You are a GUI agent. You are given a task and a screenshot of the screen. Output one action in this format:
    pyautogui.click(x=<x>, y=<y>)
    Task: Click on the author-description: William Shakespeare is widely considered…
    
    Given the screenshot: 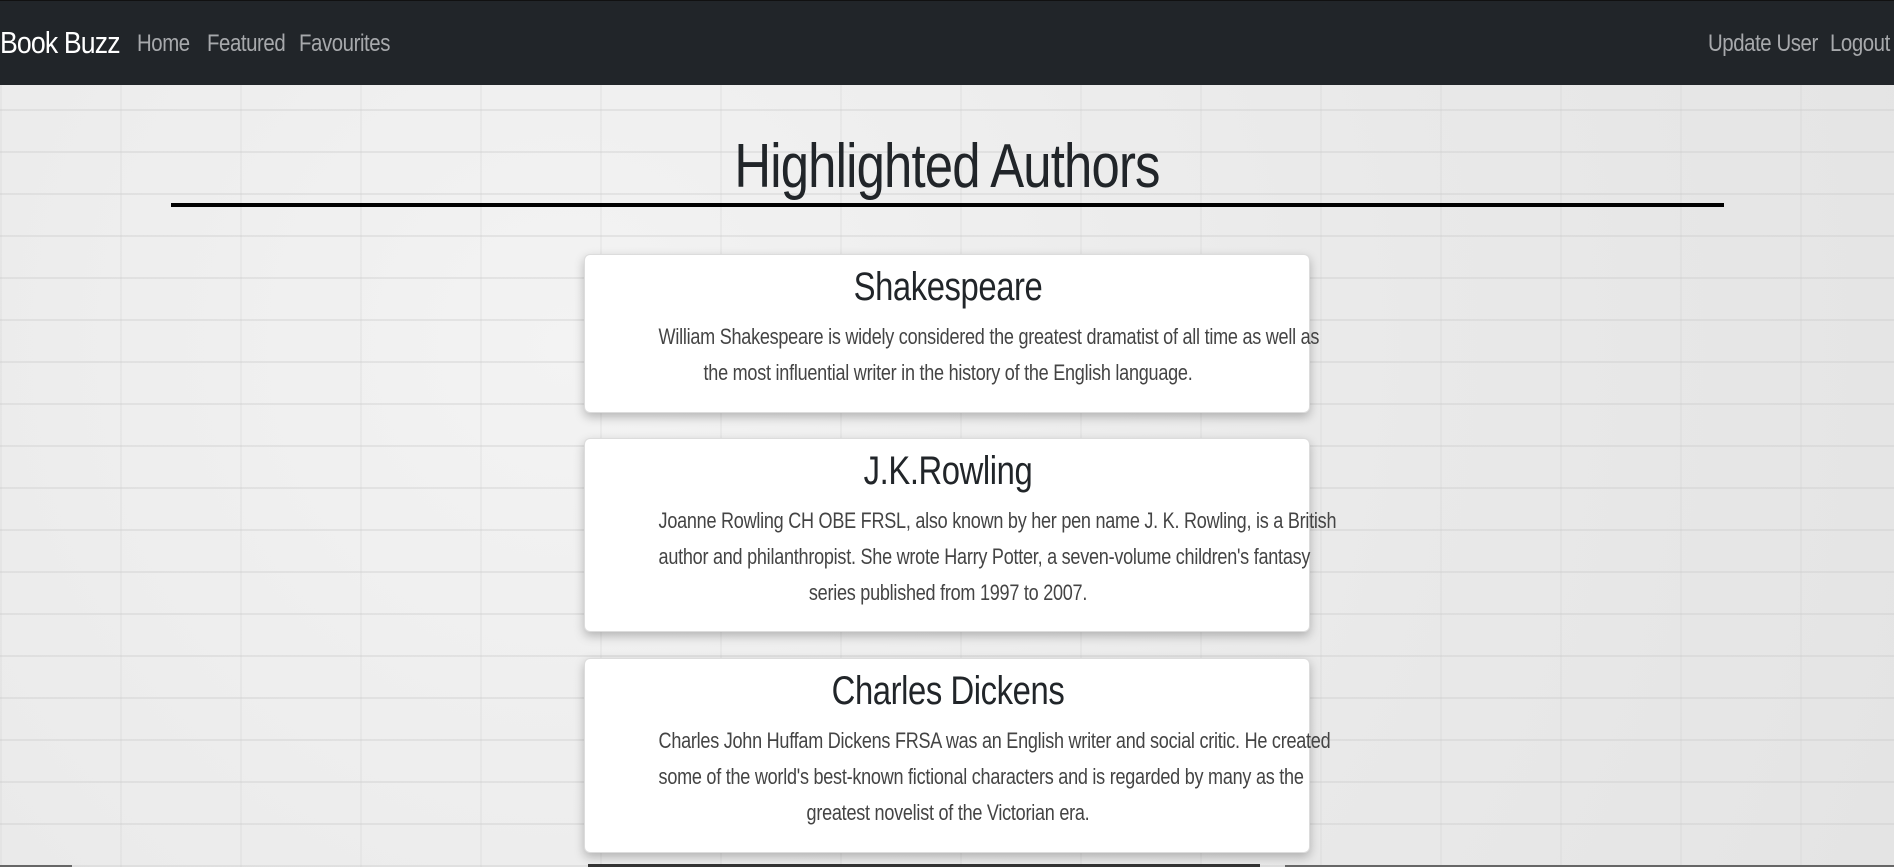 What is the action you would take?
    pyautogui.click(x=957, y=355)
    